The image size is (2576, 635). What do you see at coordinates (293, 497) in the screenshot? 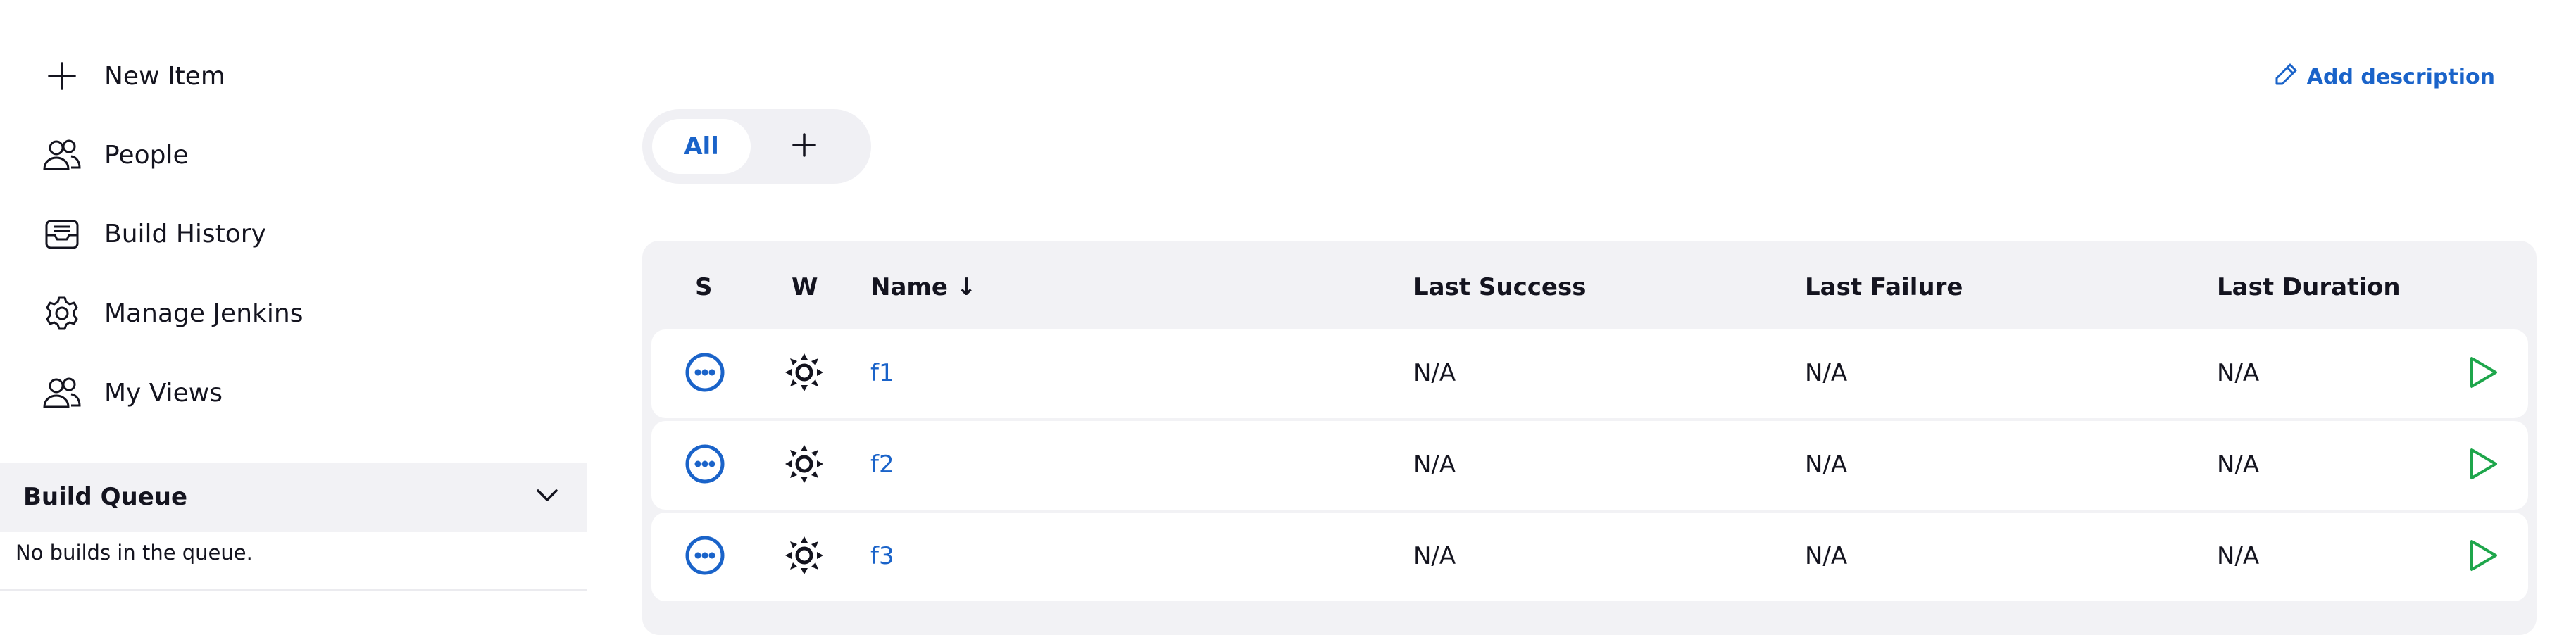
I see `build-queue-header: Build Queue` at bounding box center [293, 497].